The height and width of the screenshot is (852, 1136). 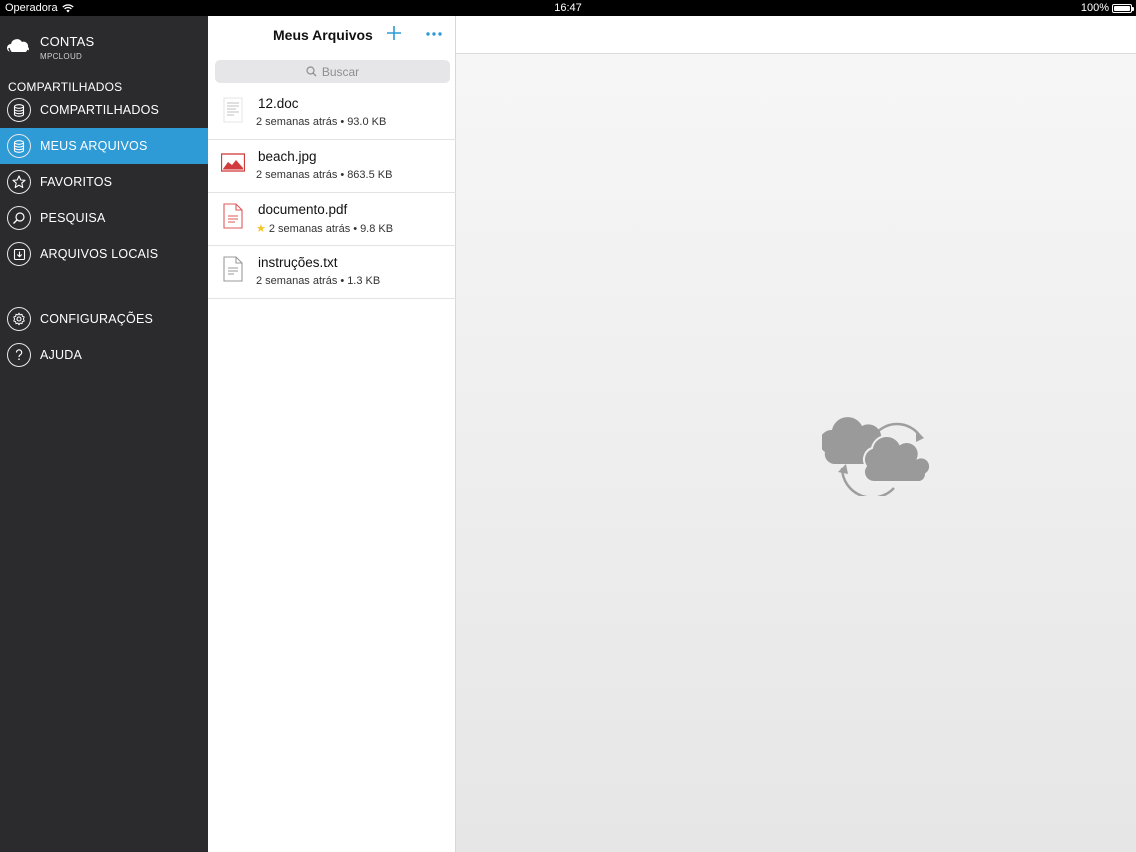 What do you see at coordinates (877, 456) in the screenshot?
I see `cloud-sync-logo` at bounding box center [877, 456].